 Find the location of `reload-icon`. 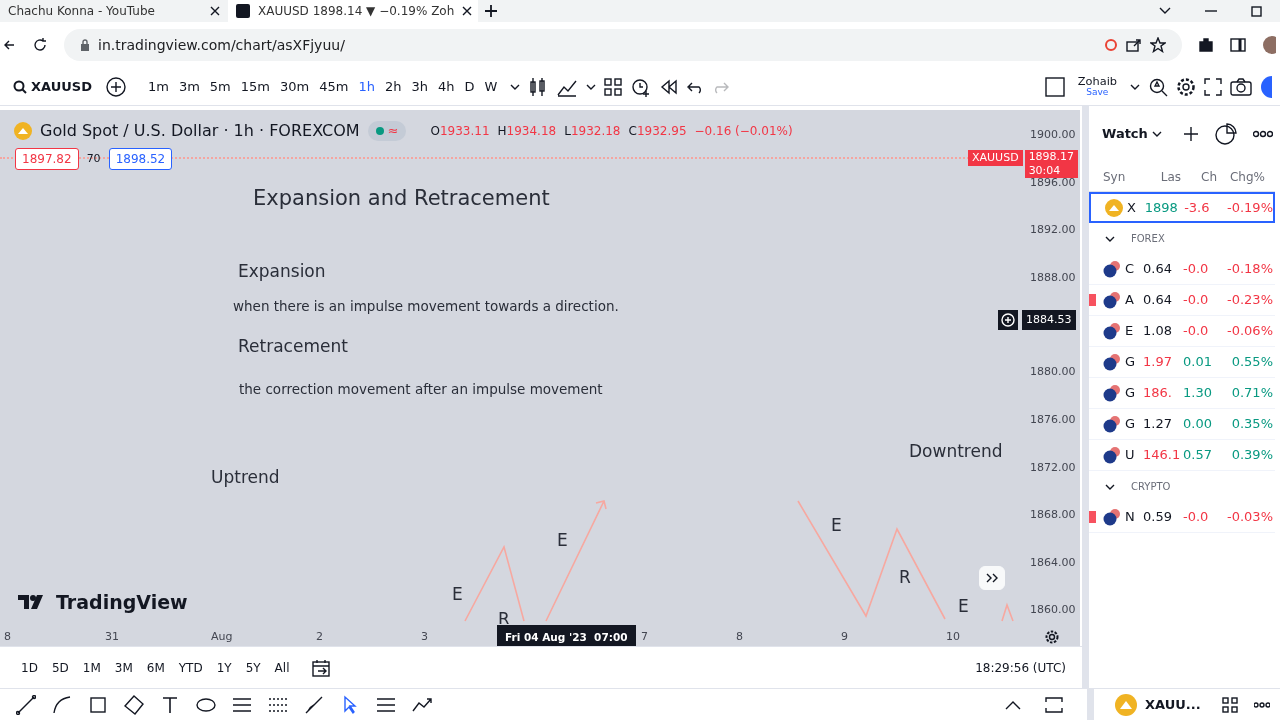

reload-icon is located at coordinates (40, 45).